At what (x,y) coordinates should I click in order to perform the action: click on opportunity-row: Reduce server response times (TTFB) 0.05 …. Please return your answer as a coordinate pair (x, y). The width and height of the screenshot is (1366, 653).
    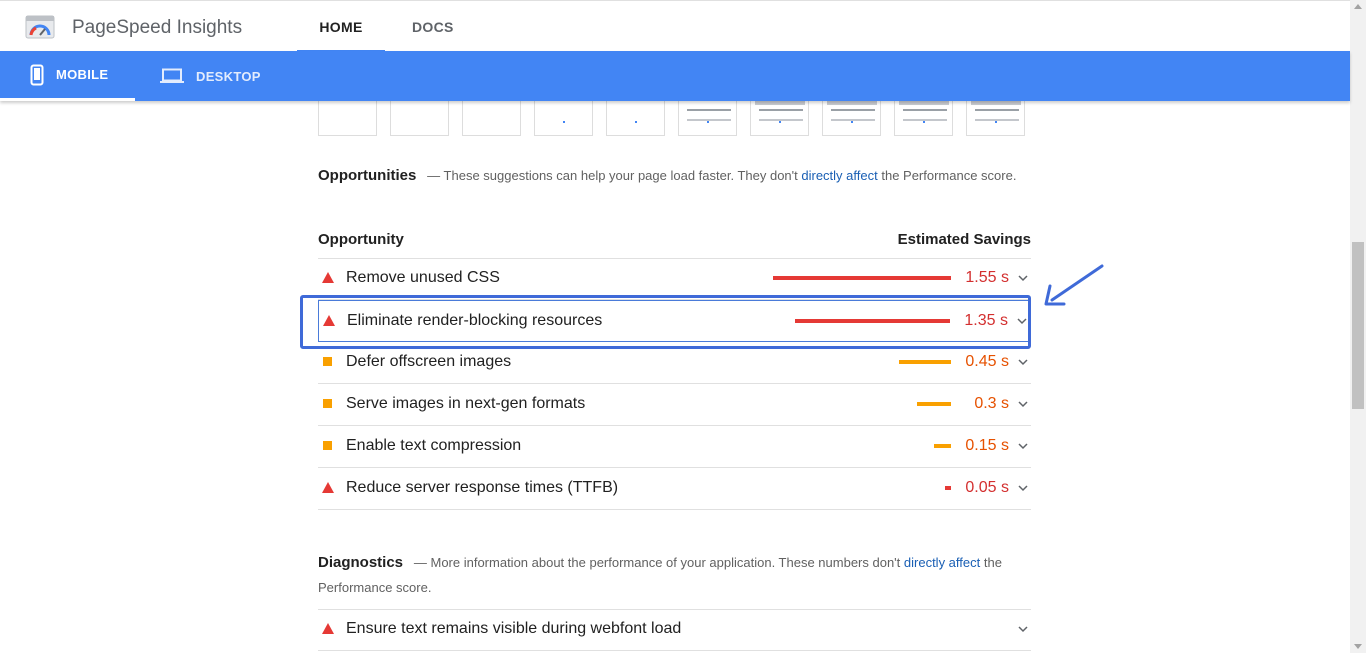
    Looking at the image, I should click on (674, 489).